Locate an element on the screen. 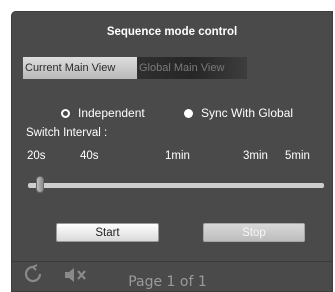  radio-independent: Independent is located at coordinates (103, 113).